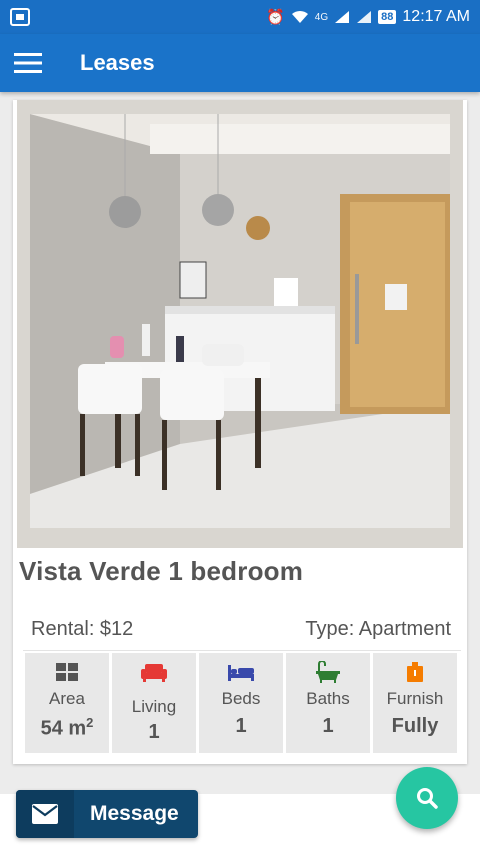 The image size is (480, 854). I want to click on divider, so click(242, 650).